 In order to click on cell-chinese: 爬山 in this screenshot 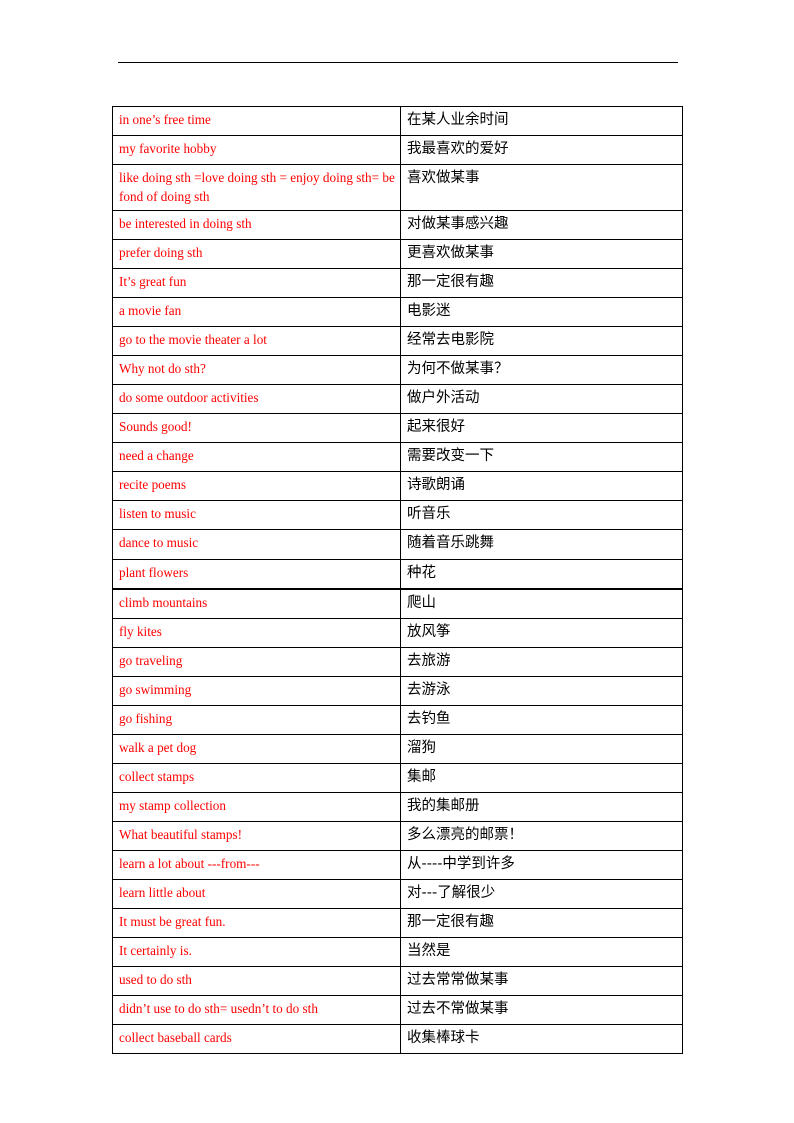, I will do `click(541, 603)`.